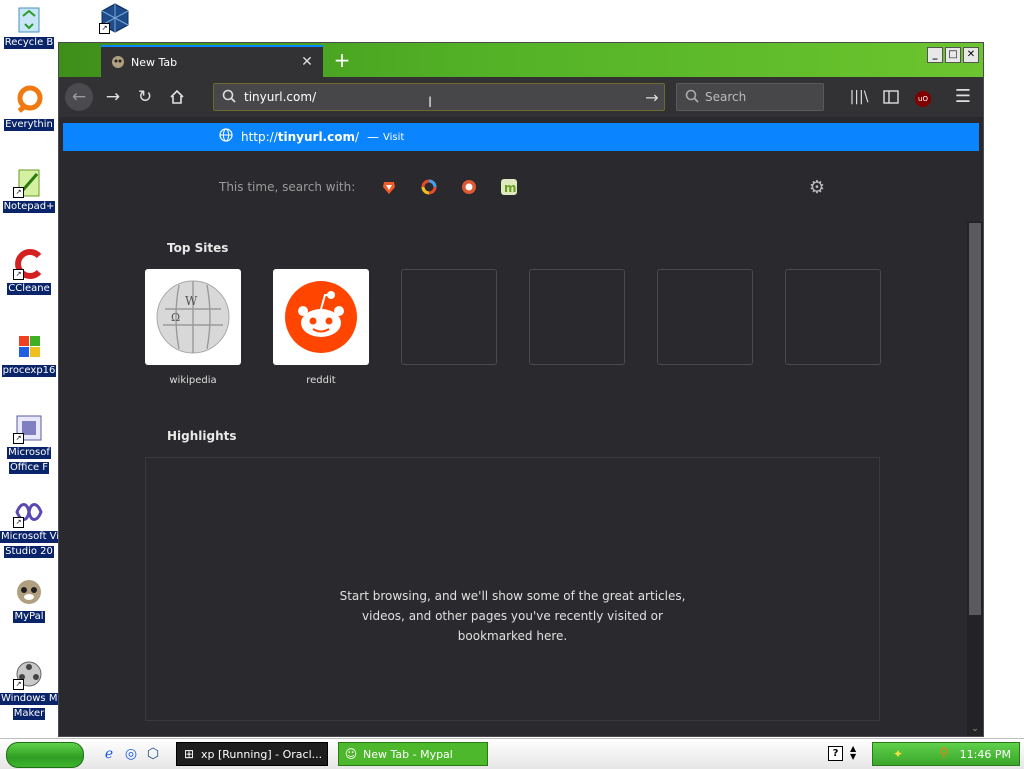 The image size is (1024, 769). I want to click on library-button: |||\, so click(859, 97).